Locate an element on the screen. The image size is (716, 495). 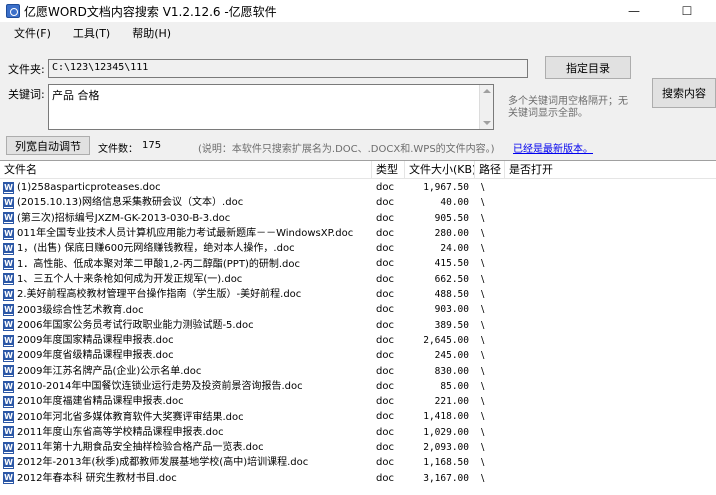
table-row: 2010年河北省多媒体教育软件大奖赛评审结果.doc doc 1,418.00 \ is located at coordinates (358, 416).